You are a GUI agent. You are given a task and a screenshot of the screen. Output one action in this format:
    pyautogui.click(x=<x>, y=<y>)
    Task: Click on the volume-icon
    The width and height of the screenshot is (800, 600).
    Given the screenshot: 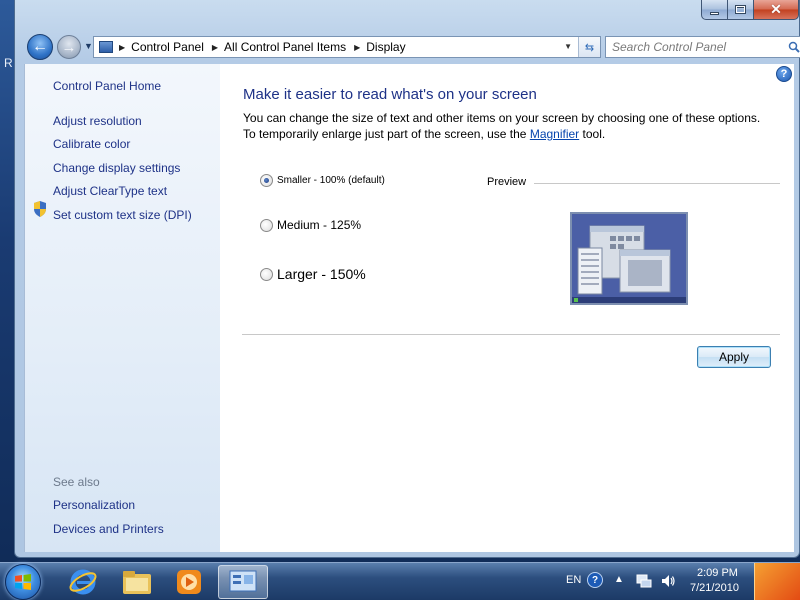 What is the action you would take?
    pyautogui.click(x=668, y=581)
    